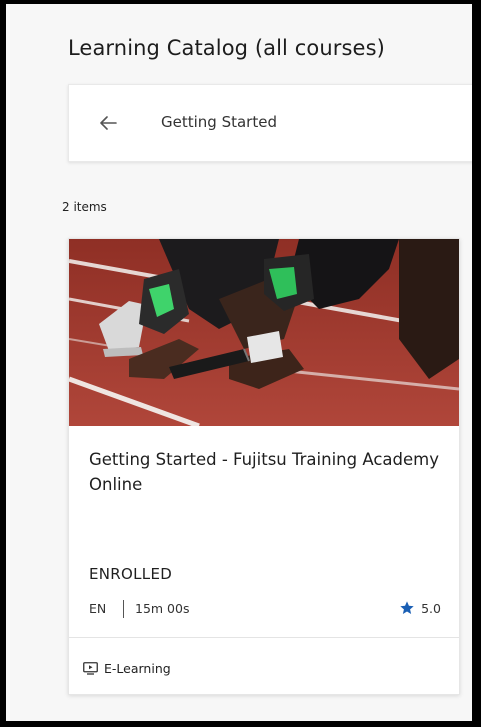 The height and width of the screenshot is (727, 481). I want to click on enrollment-status: ENROLLED, so click(131, 574).